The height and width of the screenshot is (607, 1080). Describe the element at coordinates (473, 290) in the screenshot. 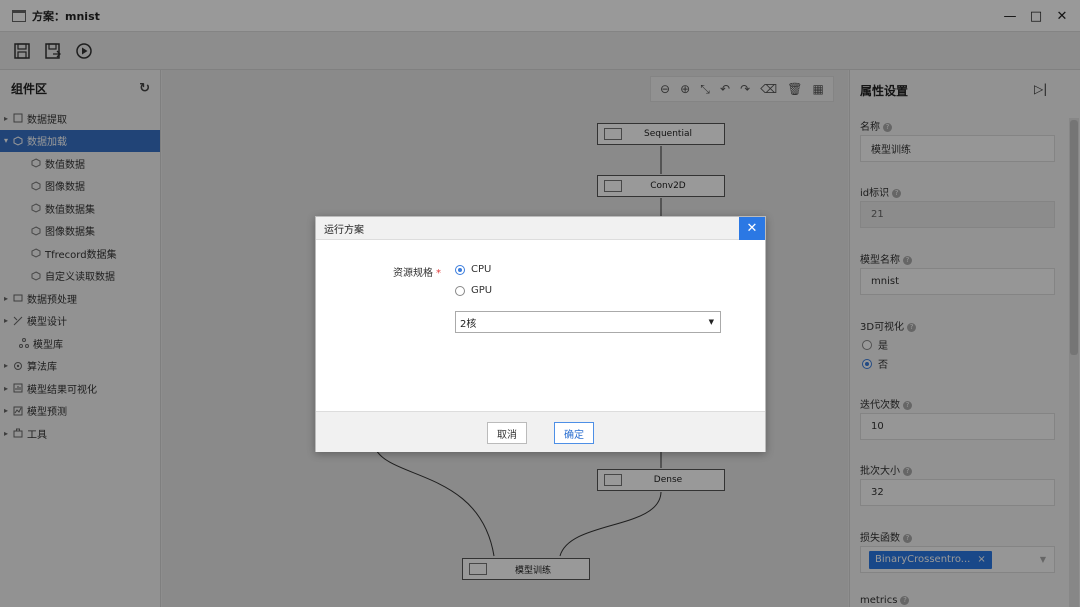

I see `gpu-radio: GPU` at that location.